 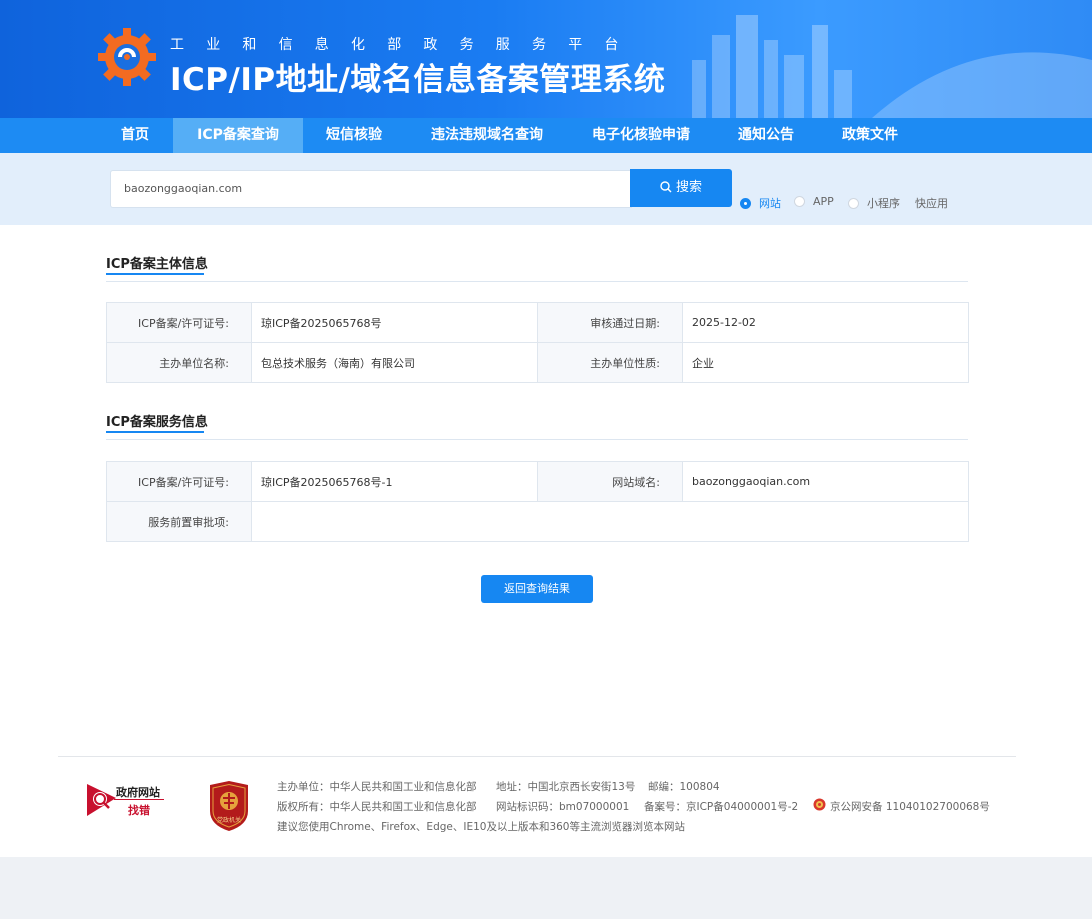 What do you see at coordinates (766, 135) in the screenshot?
I see `nav-item-notices: 通知公告` at bounding box center [766, 135].